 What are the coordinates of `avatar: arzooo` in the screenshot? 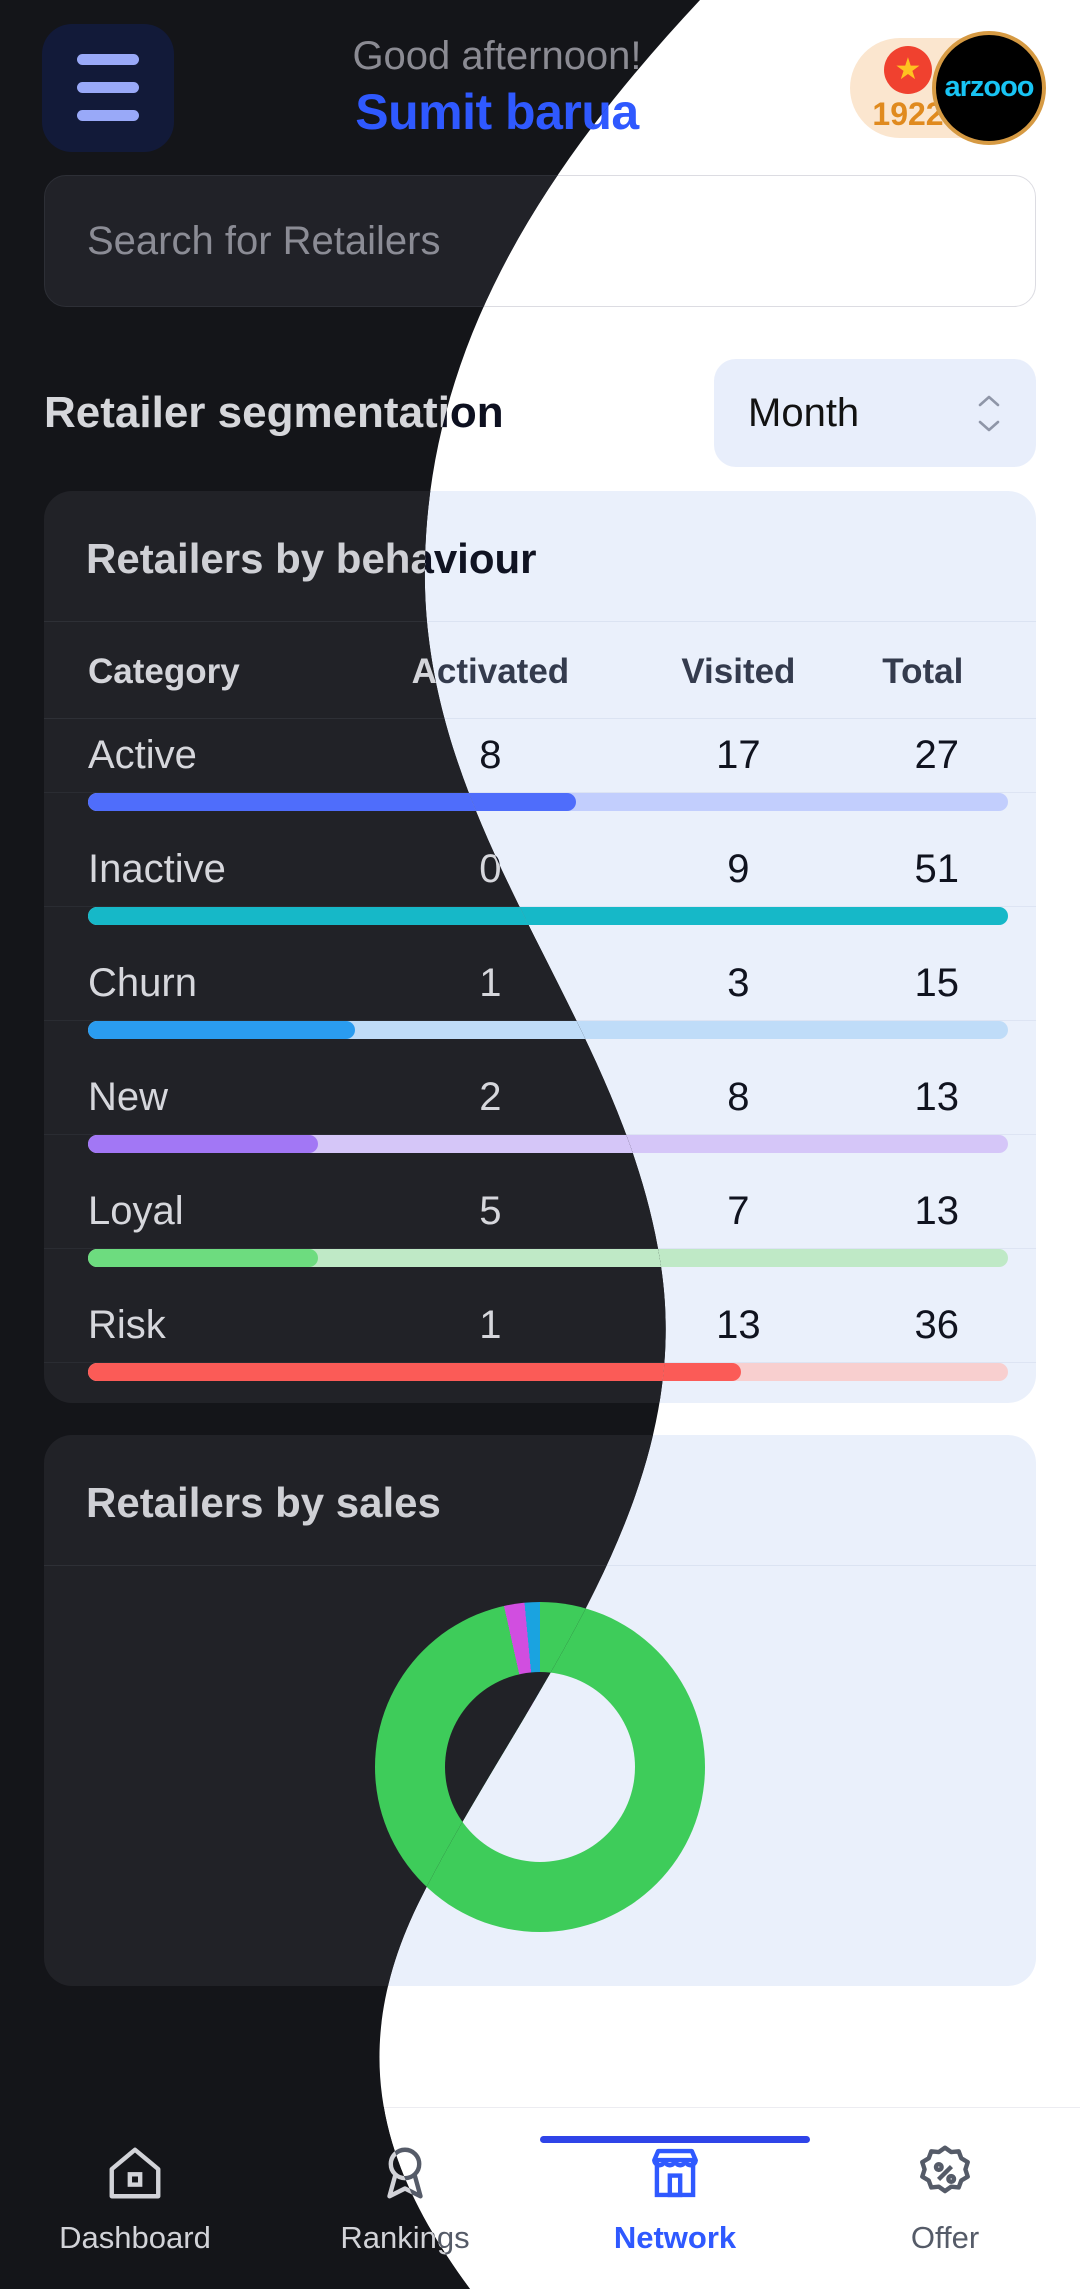 It's located at (989, 87).